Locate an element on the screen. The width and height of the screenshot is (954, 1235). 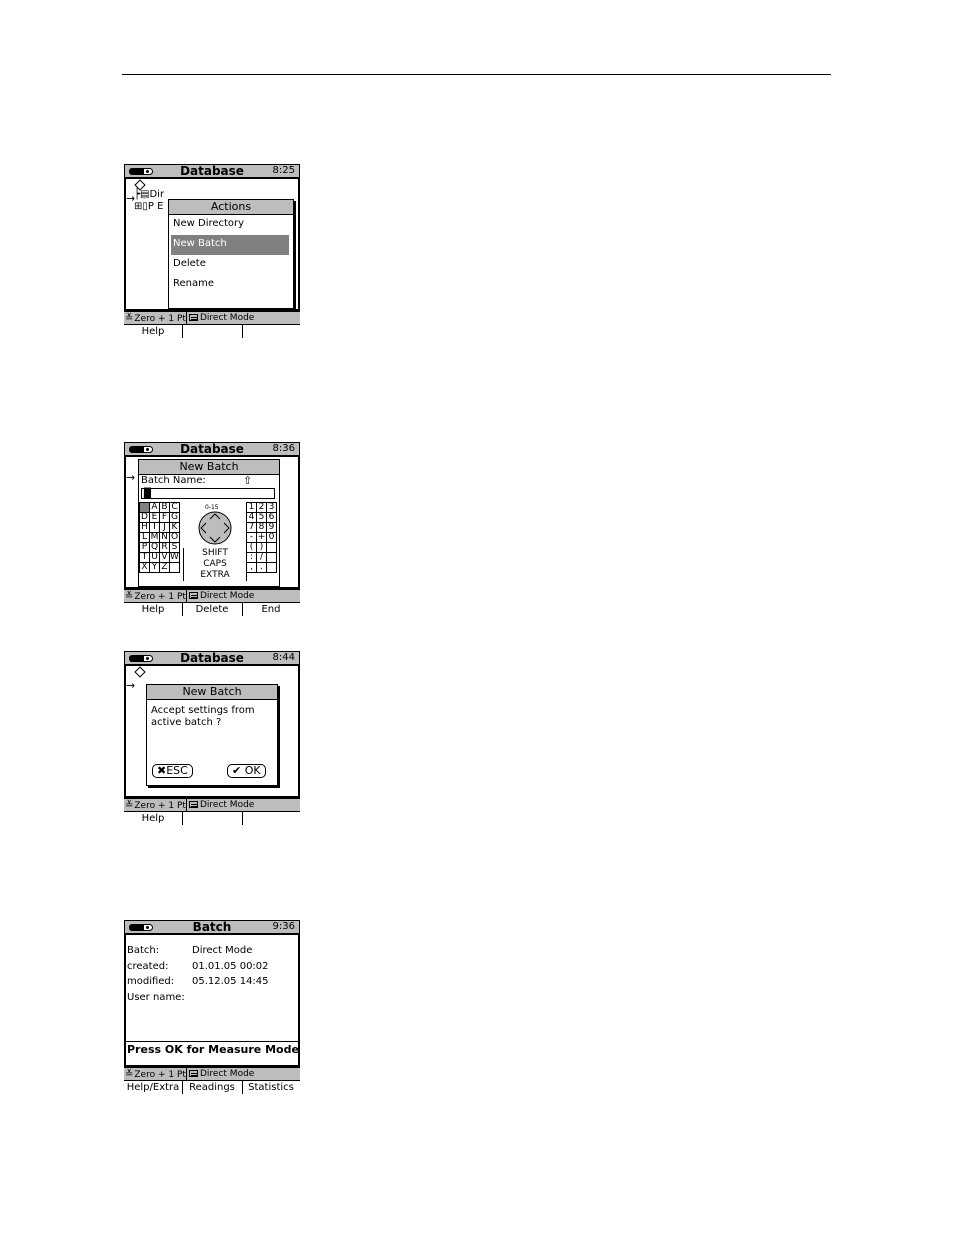
tree-item: ⊞▯P E is located at coordinates (148, 206).